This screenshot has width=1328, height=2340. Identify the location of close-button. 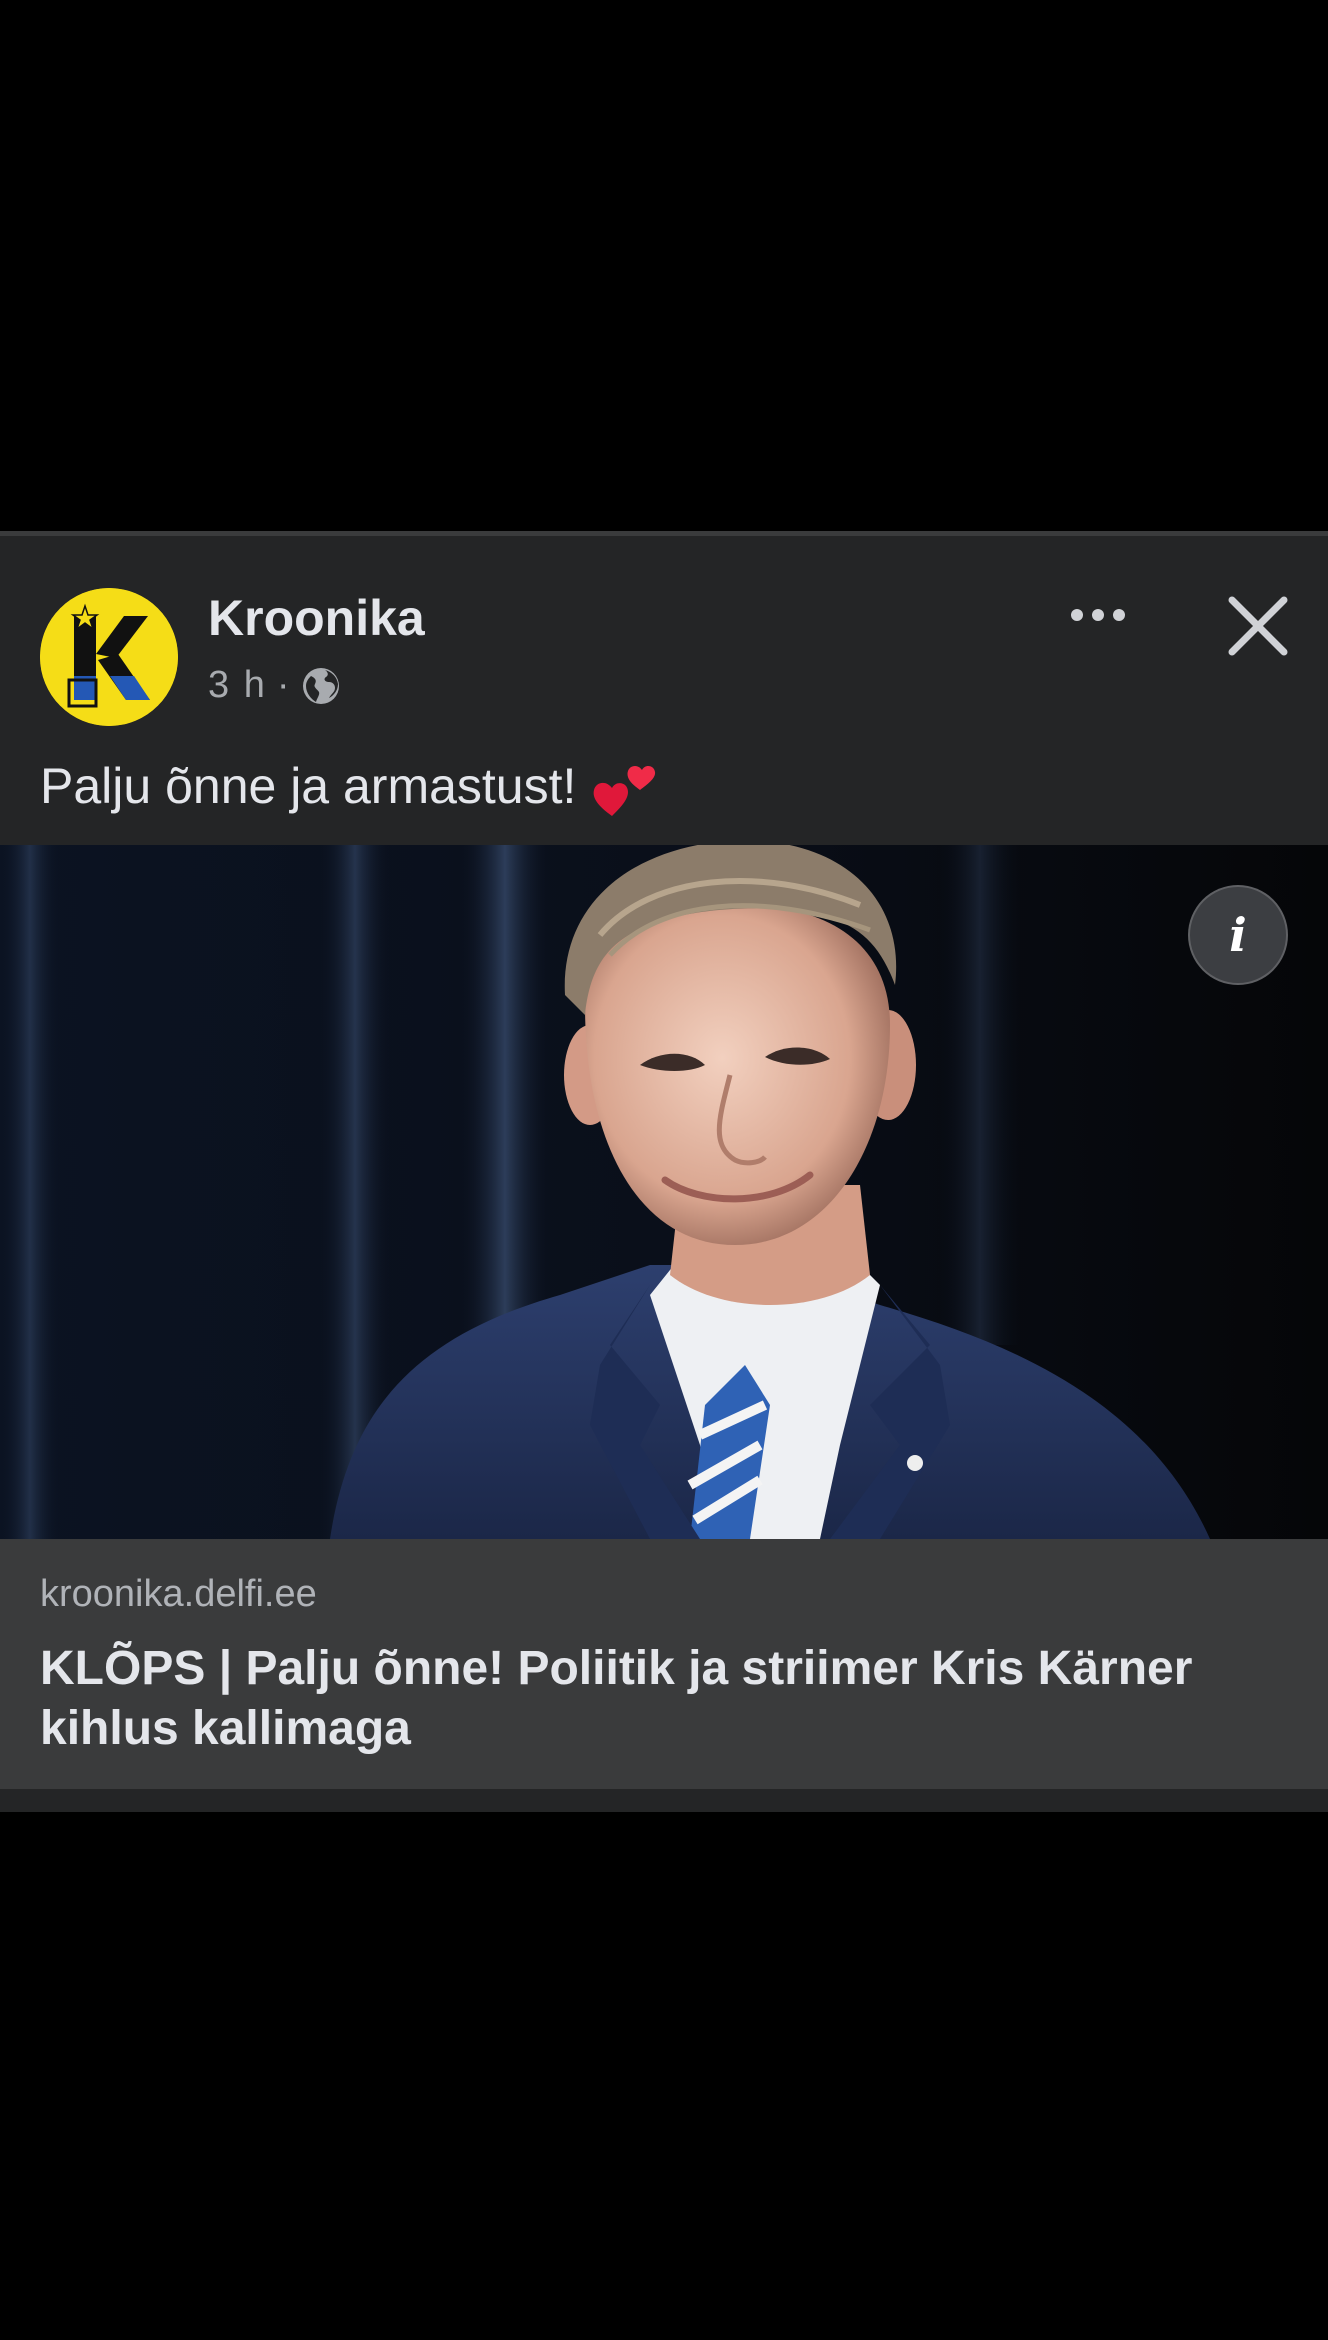
(1258, 626).